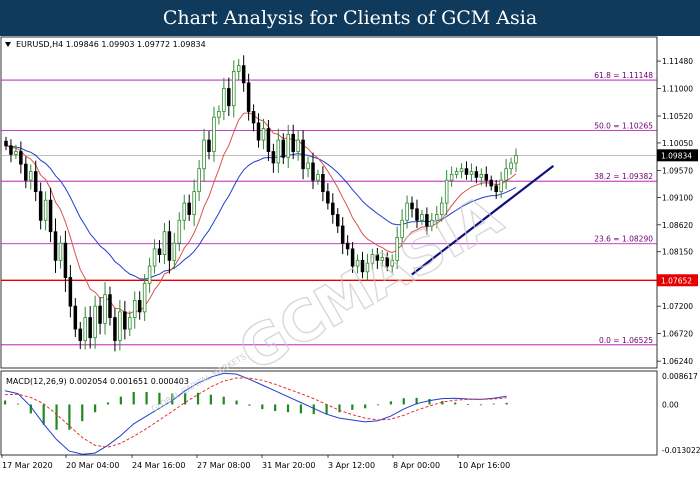 The height and width of the screenshot is (500, 700). I want to click on macd-y-tick-label: 0.00, so click(670, 404).